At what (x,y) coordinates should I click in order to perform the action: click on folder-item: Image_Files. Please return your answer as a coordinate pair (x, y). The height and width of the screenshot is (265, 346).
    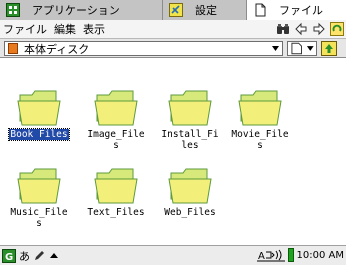
    Looking at the image, I should click on (116, 119).